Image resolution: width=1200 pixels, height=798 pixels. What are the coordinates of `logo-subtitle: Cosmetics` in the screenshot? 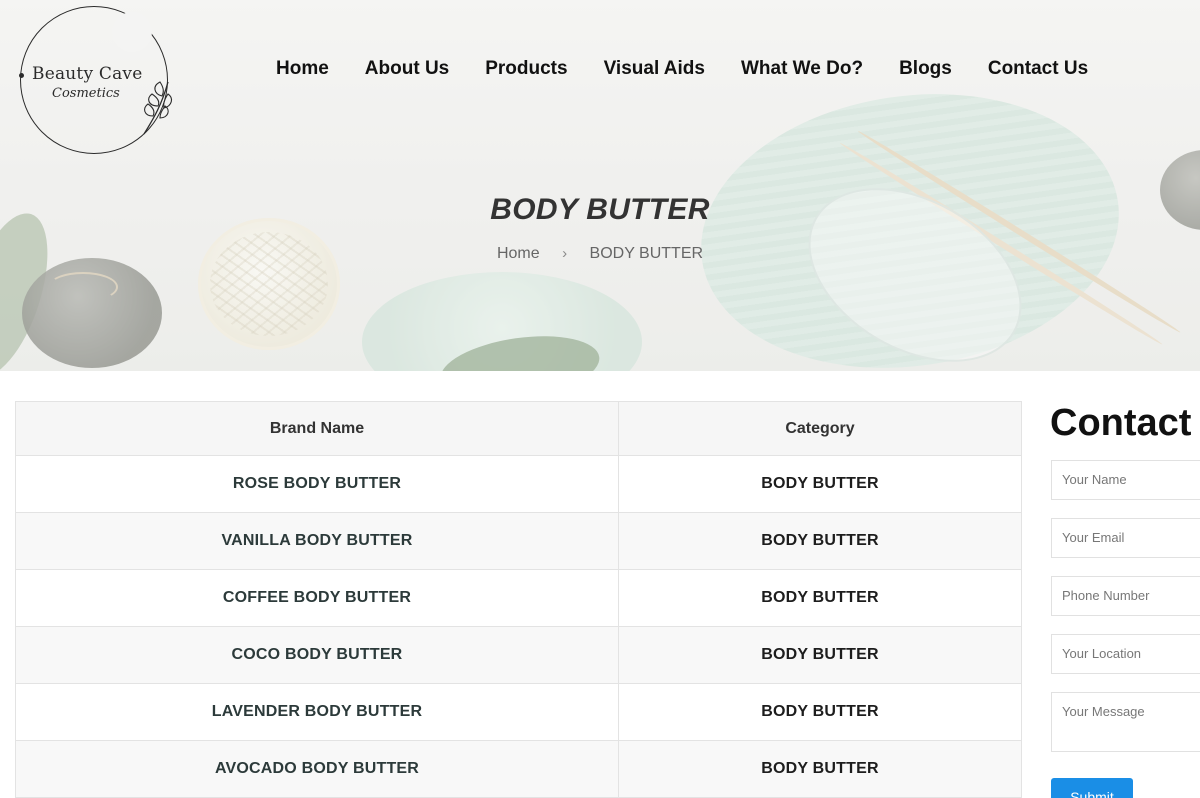 It's located at (86, 93).